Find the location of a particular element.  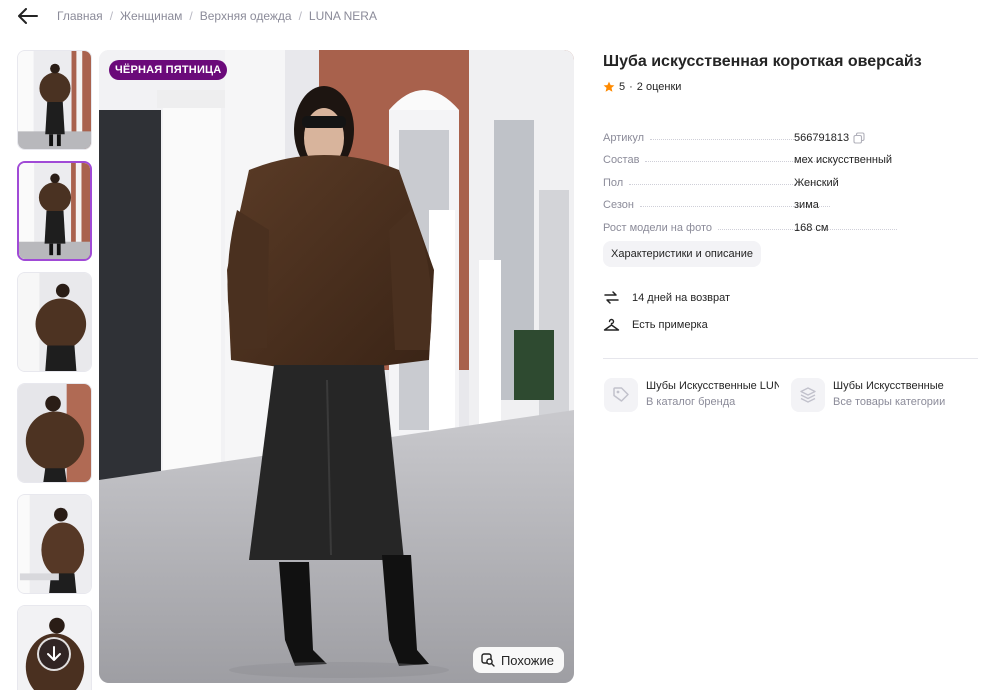

rating: 5 · 2 оценки is located at coordinates (642, 87).